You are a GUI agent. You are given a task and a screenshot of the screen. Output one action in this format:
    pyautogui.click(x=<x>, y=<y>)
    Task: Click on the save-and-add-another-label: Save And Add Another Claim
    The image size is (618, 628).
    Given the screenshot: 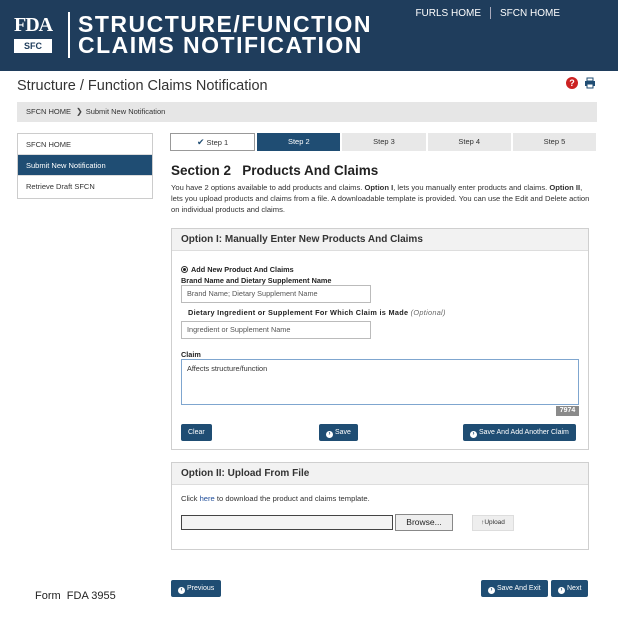 What is the action you would take?
    pyautogui.click(x=524, y=432)
    